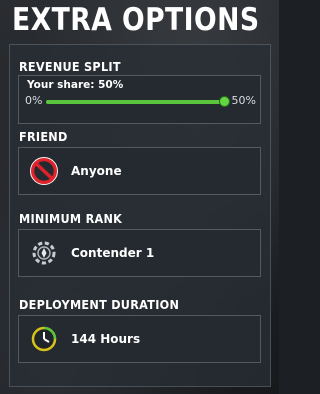  Describe the element at coordinates (75, 85) in the screenshot. I see `share-text: Your share: 50%` at that location.